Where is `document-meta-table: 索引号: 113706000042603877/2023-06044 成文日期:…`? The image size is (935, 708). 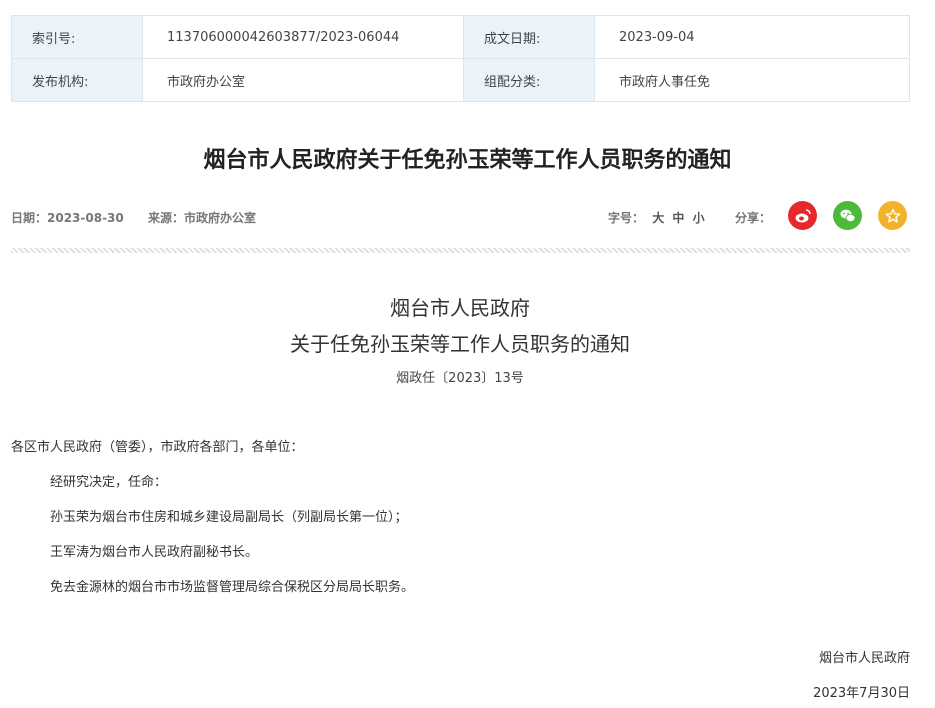 document-meta-table: 索引号: 113706000042603877/2023-06044 成文日期:… is located at coordinates (460, 58).